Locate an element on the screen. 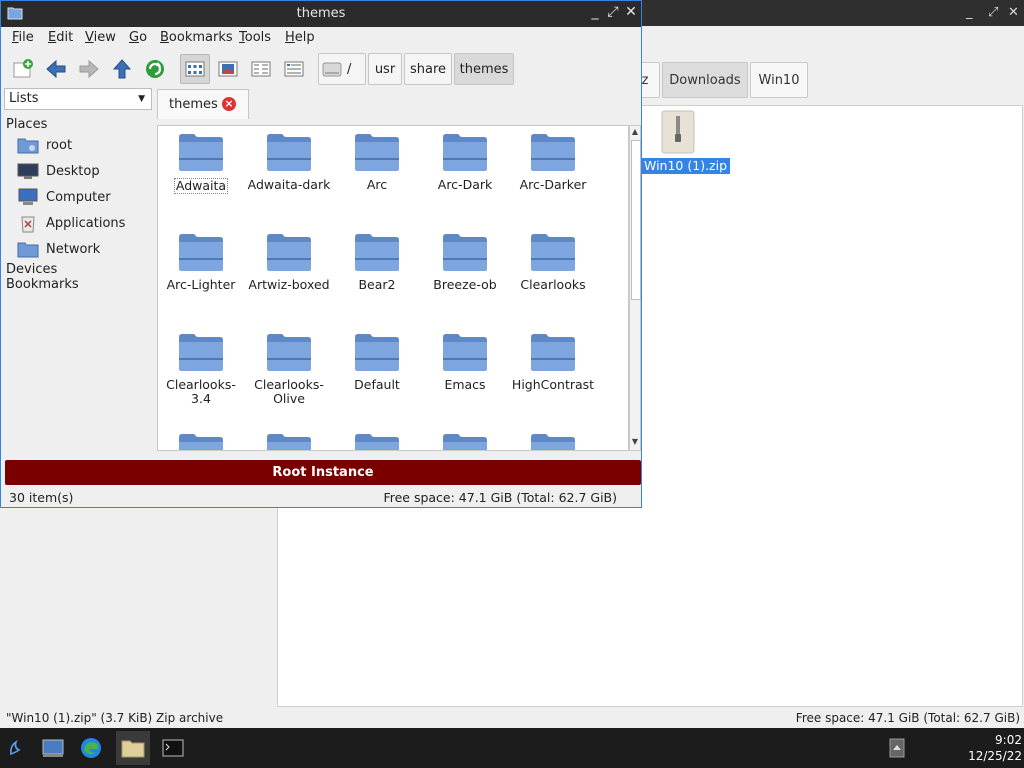  sidebar-item-label: Network is located at coordinates (73, 249).